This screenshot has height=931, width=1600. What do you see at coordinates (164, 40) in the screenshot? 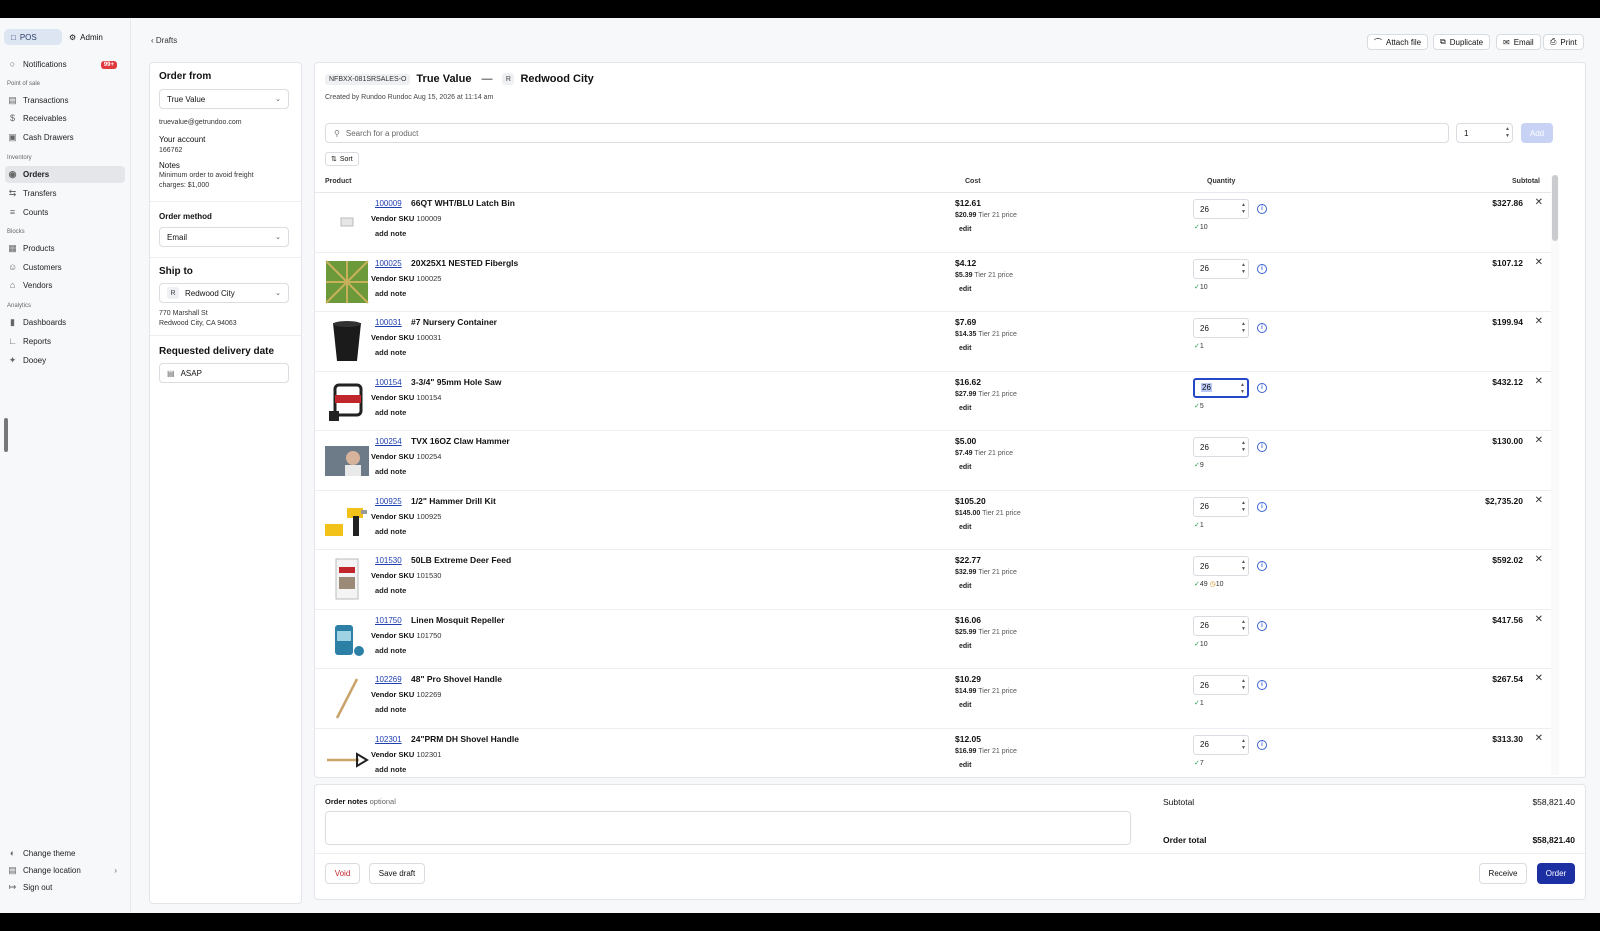
I see `back-to-drafts-link: ‹ Drafts` at bounding box center [164, 40].